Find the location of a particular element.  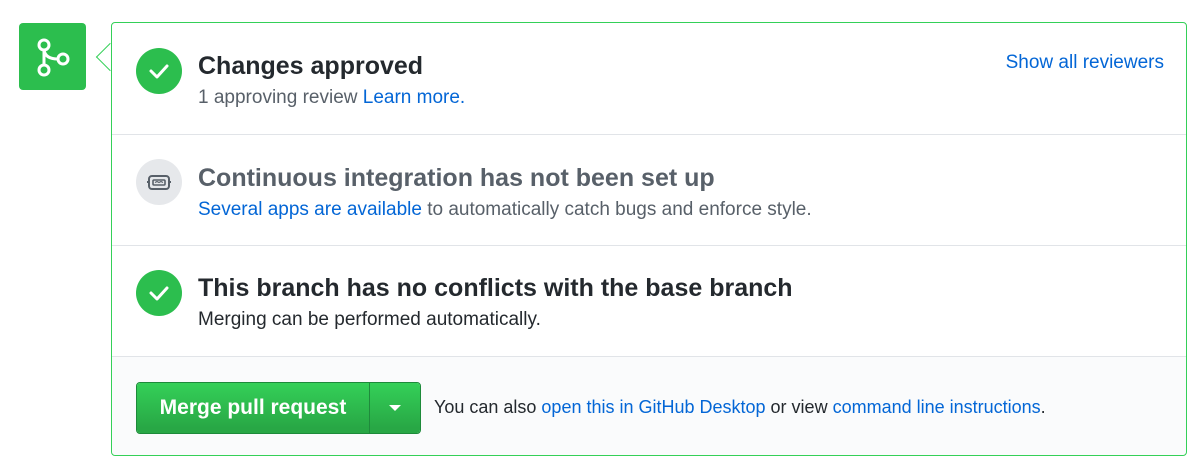

ci-robot-icon is located at coordinates (159, 182).